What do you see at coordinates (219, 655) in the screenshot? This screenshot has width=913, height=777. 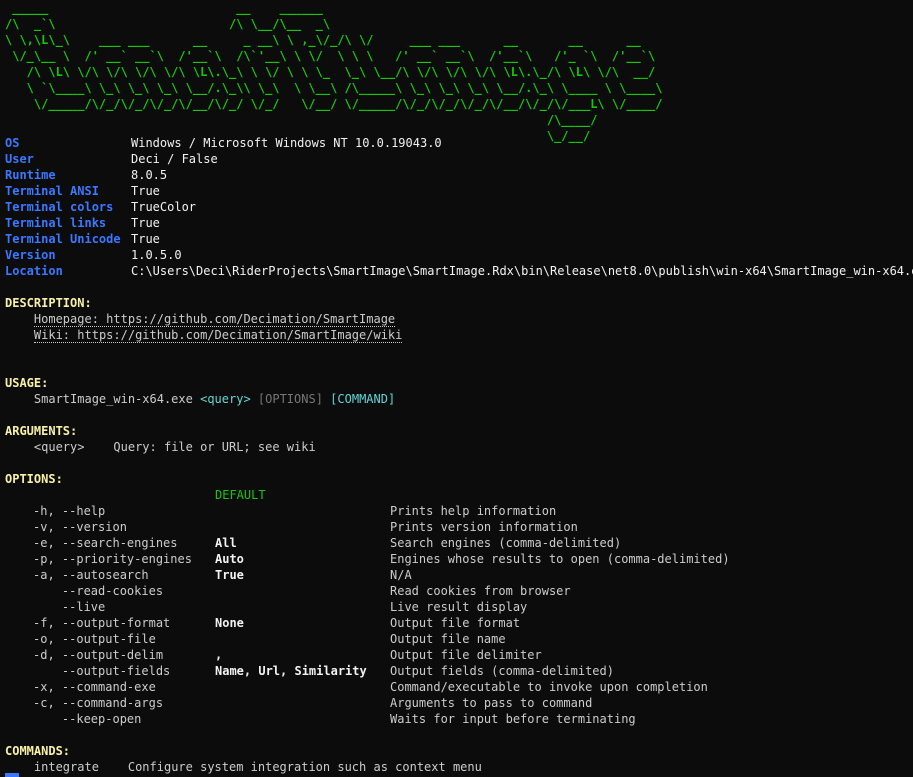 I see `option-default: ,` at bounding box center [219, 655].